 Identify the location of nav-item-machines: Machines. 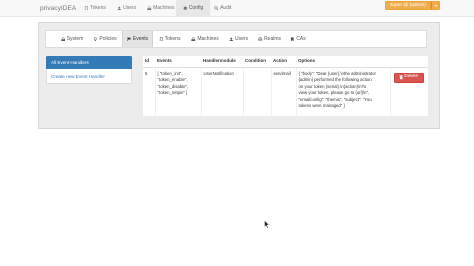
(161, 8).